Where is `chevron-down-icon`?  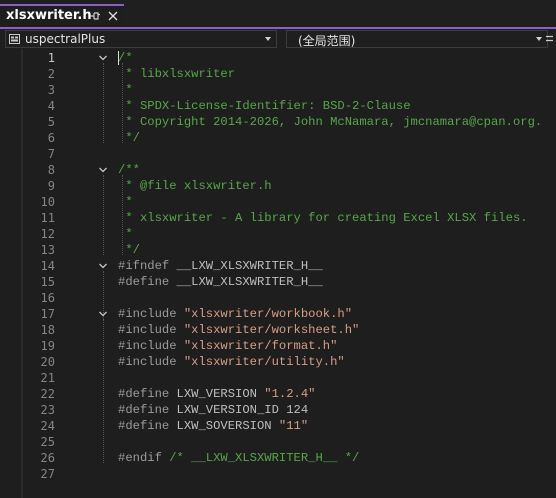
chevron-down-icon is located at coordinates (539, 39).